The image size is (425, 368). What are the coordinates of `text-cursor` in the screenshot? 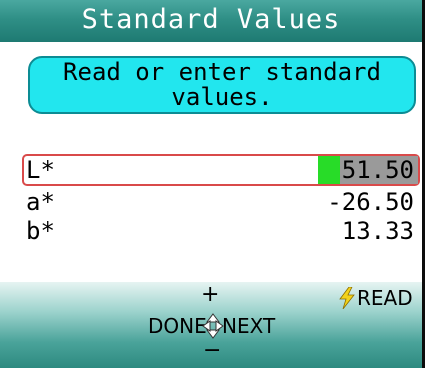 It's located at (328, 170).